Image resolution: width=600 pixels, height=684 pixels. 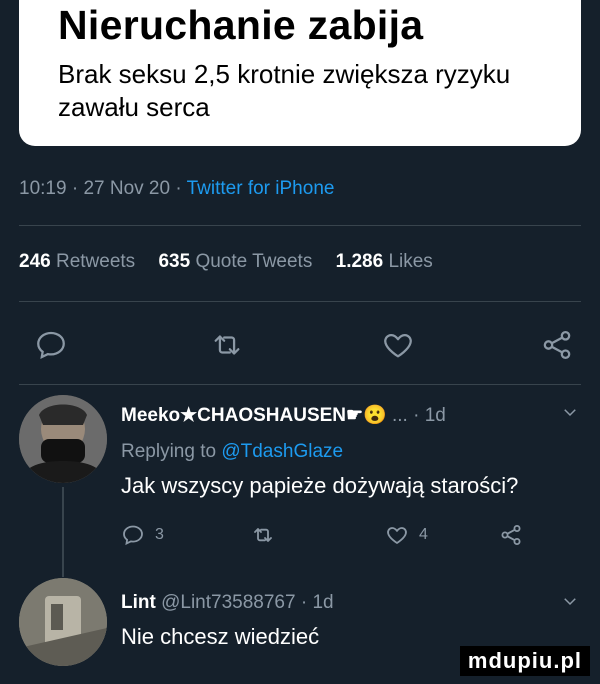 What do you see at coordinates (423, 534) in the screenshot?
I see `like-count: 4` at bounding box center [423, 534].